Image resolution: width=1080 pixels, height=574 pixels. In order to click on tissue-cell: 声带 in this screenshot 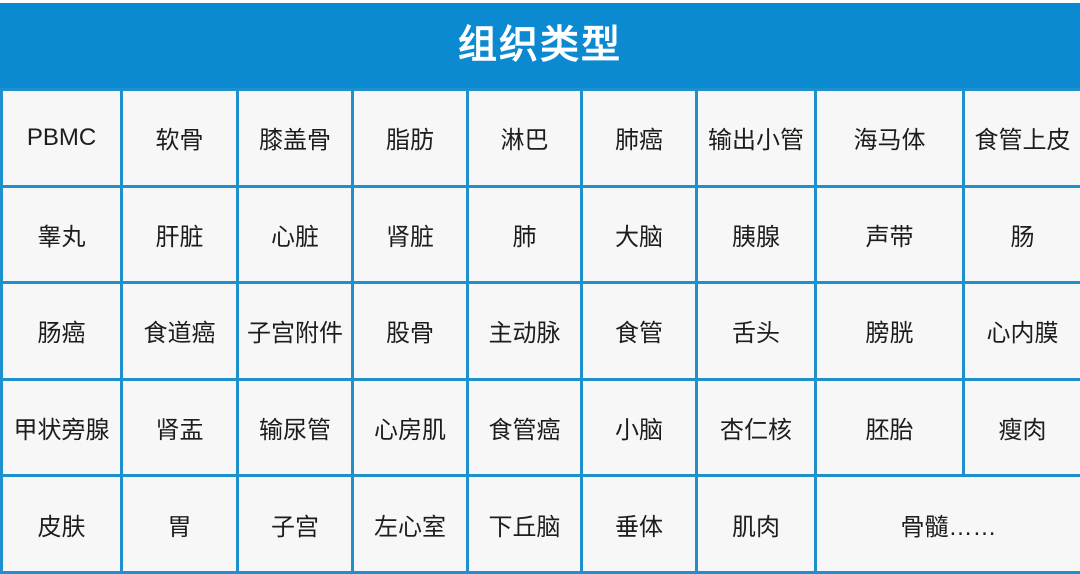, I will do `click(889, 234)`.